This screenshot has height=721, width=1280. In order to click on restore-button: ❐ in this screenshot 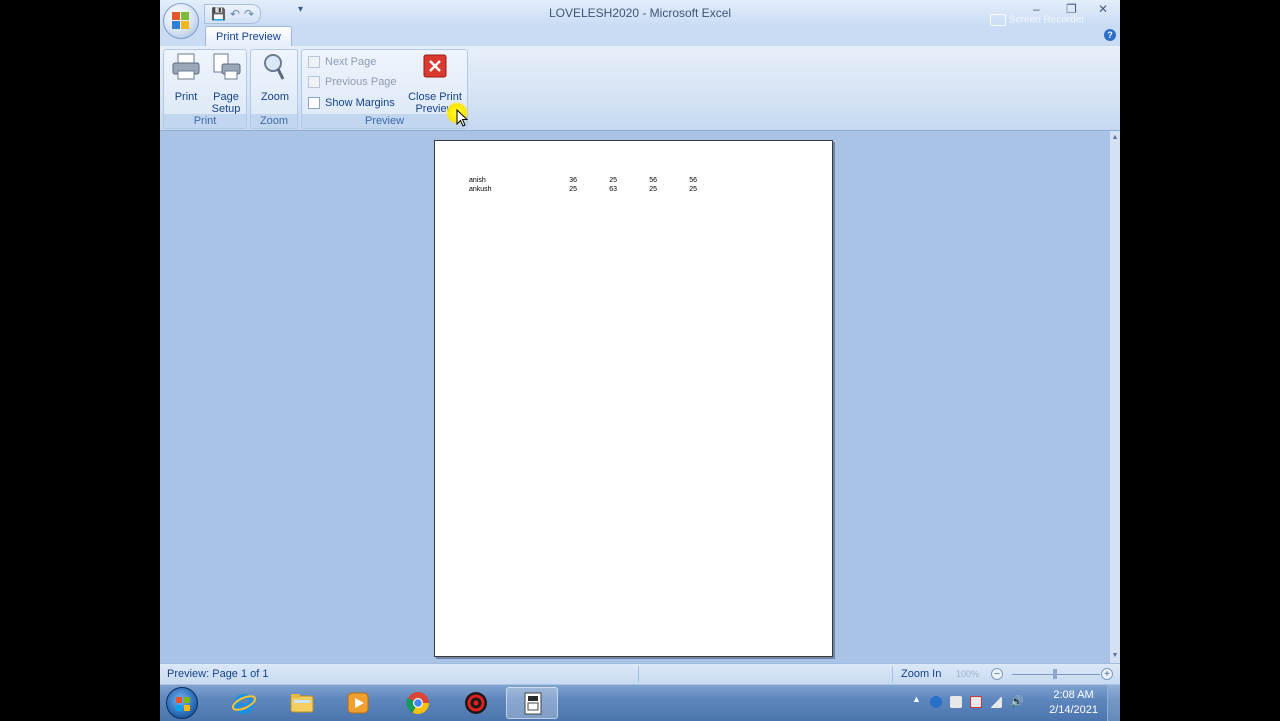, I will do `click(1071, 9)`.